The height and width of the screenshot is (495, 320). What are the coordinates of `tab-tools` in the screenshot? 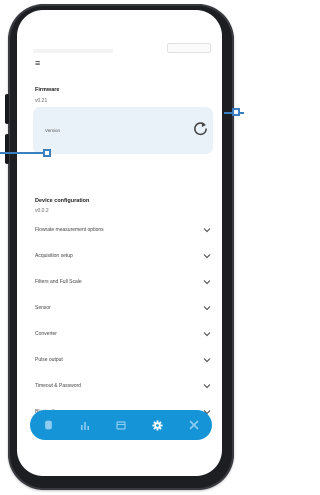 It's located at (194, 425).